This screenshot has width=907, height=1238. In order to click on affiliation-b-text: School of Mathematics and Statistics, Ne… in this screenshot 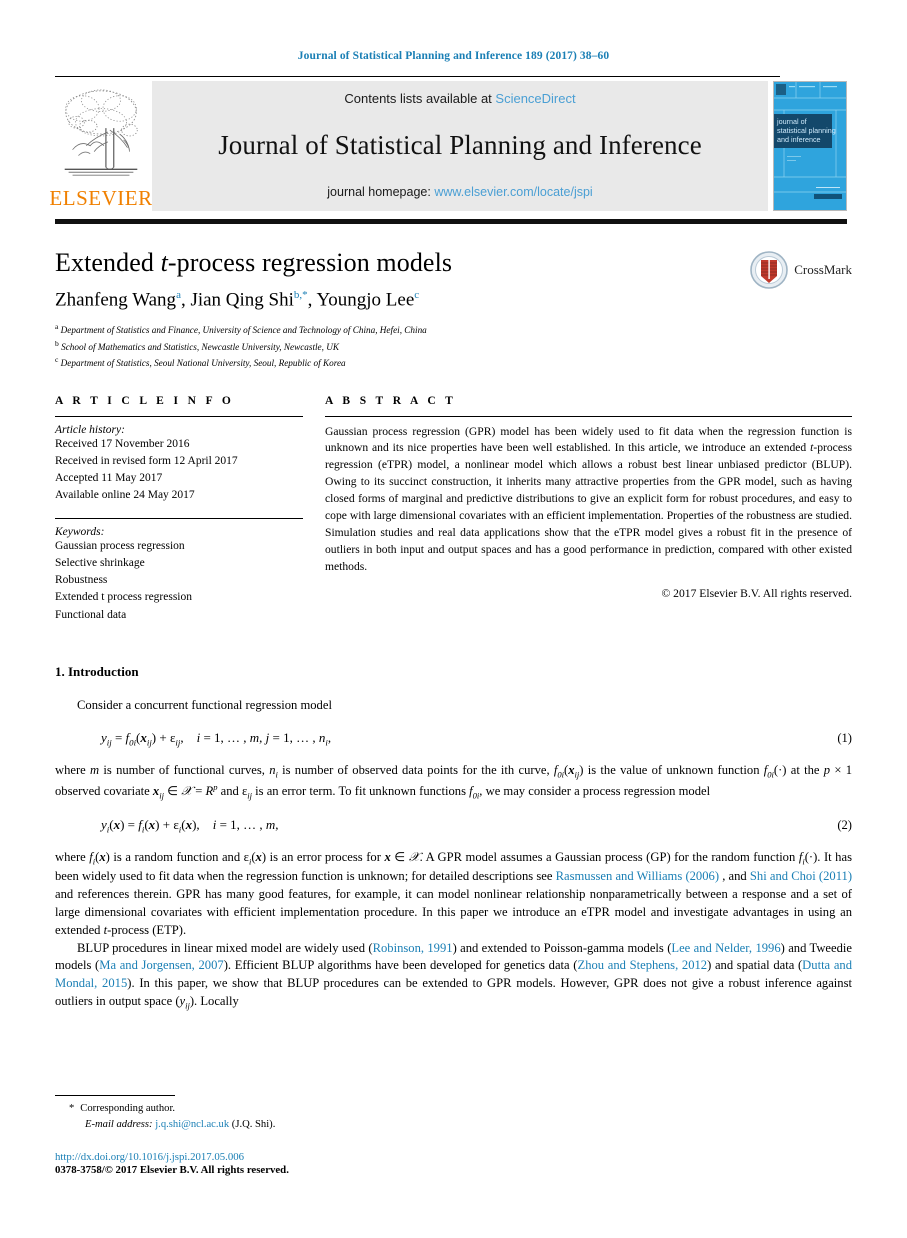, I will do `click(200, 346)`.